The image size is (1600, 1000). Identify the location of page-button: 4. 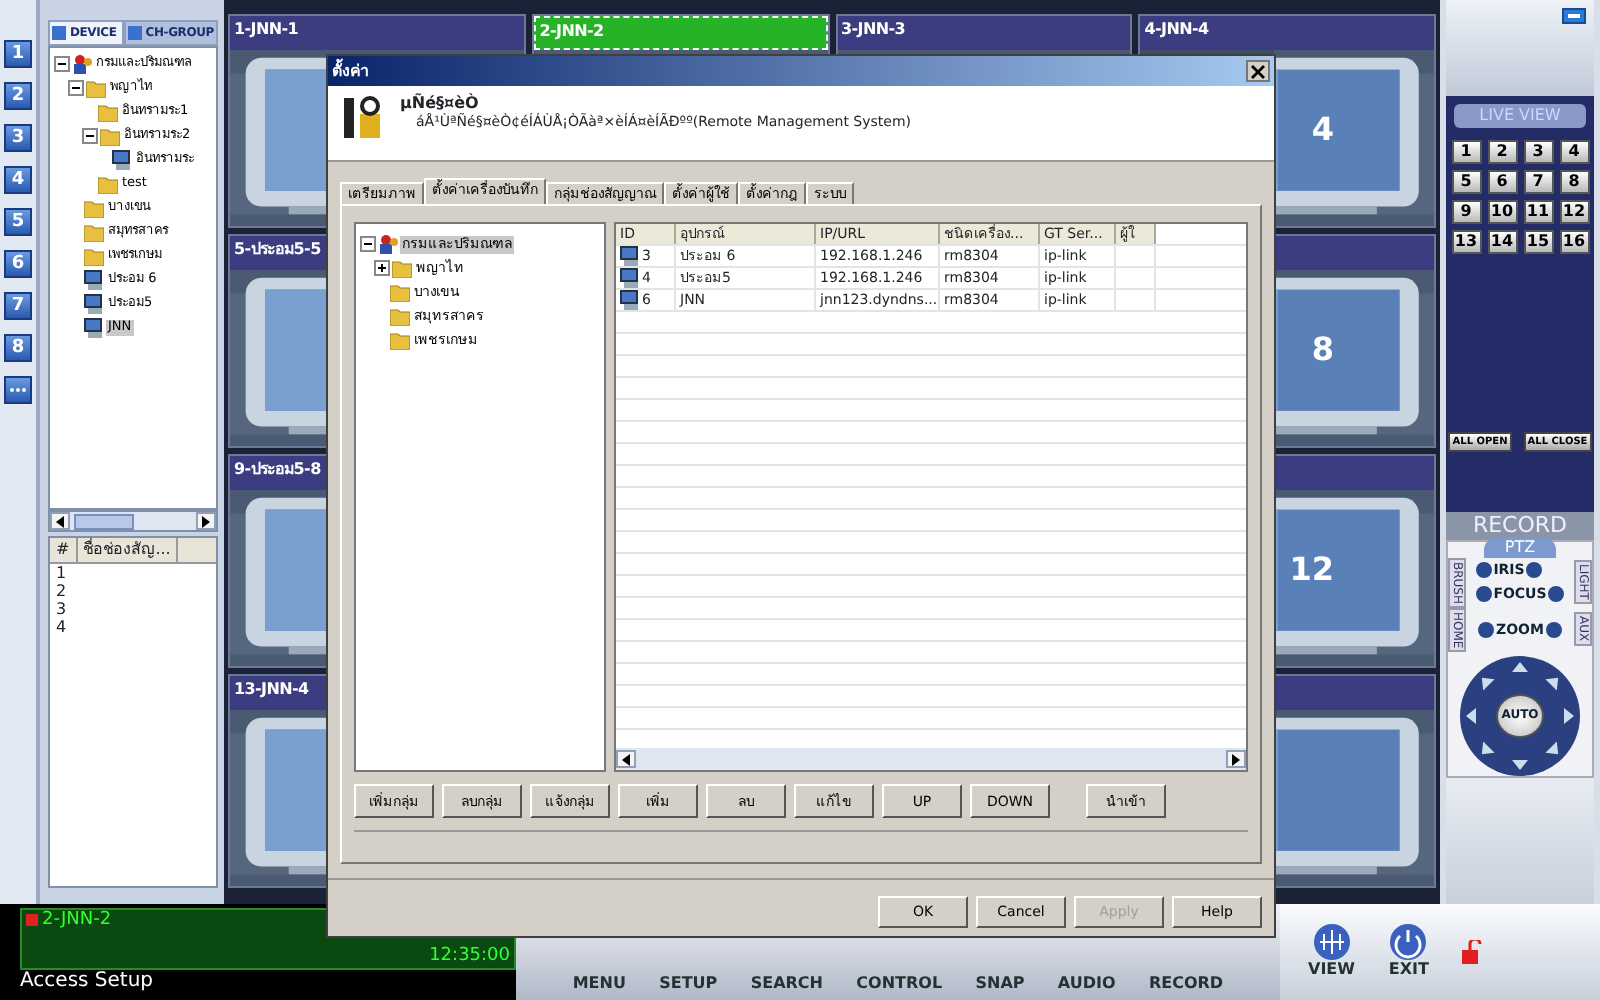
(18, 180).